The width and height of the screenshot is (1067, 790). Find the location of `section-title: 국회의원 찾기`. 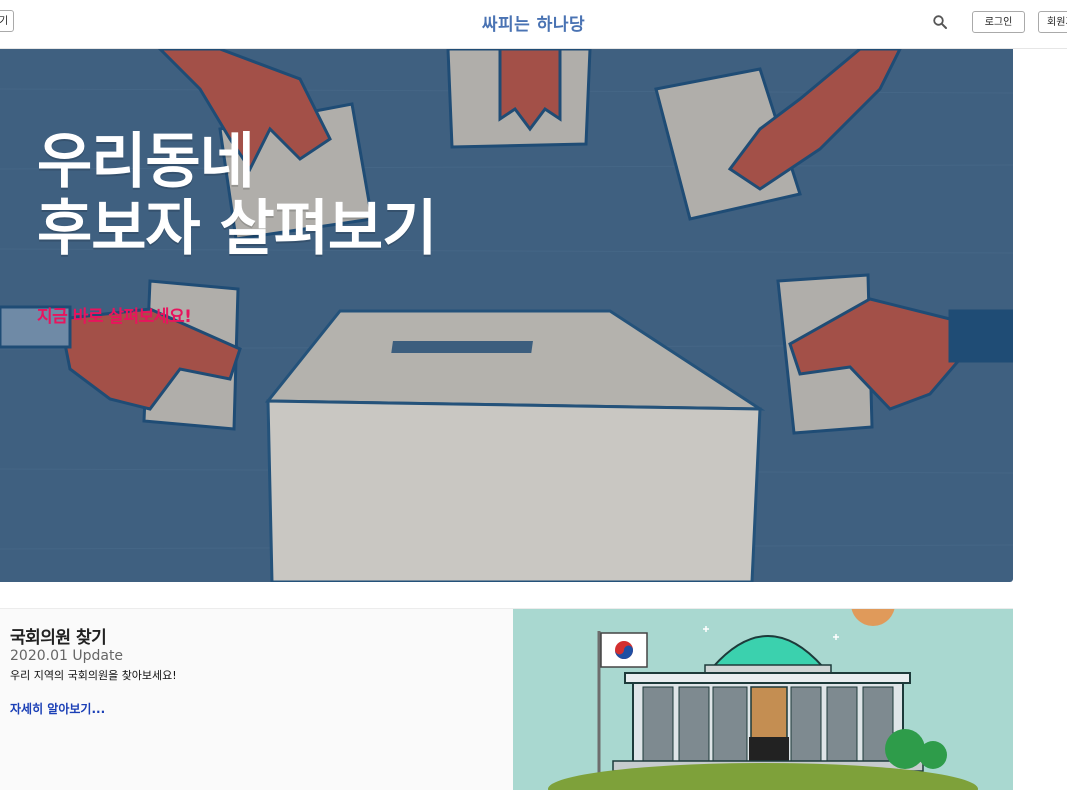

section-title: 국회의원 찾기 is located at coordinates (58, 638).